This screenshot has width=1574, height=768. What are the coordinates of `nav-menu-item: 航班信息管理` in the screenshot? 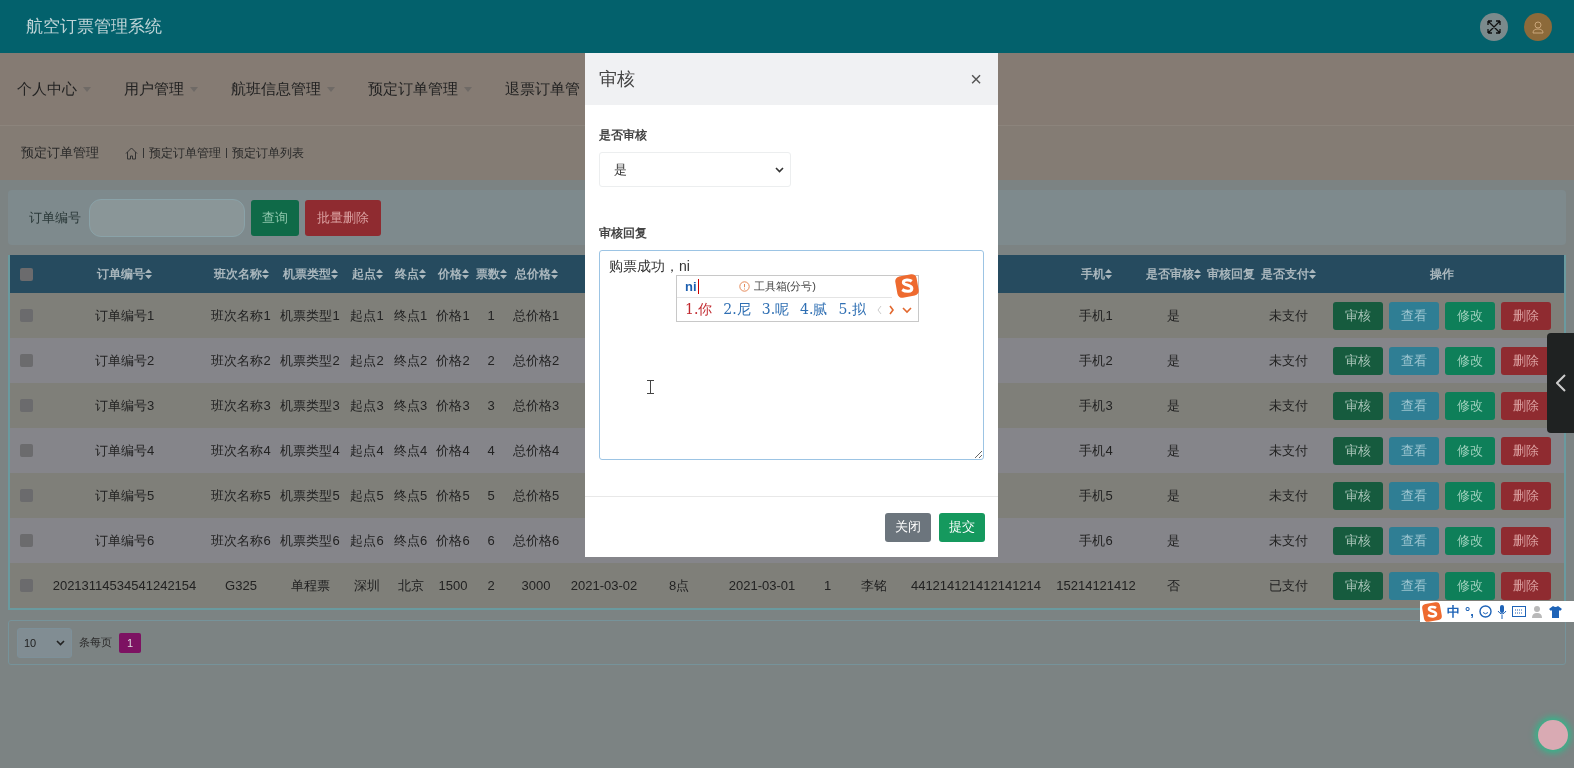 It's located at (283, 89).